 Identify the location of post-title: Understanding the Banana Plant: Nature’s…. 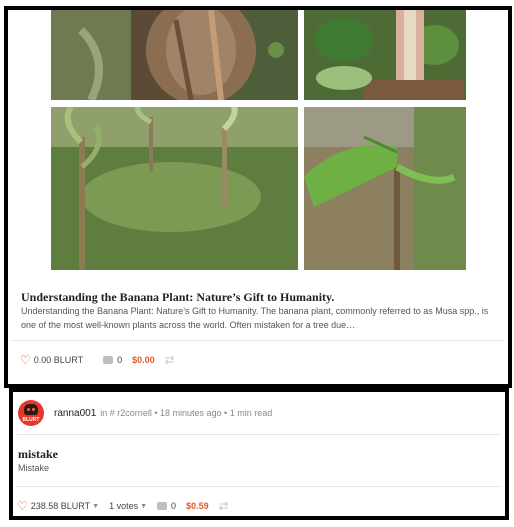
(261, 297).